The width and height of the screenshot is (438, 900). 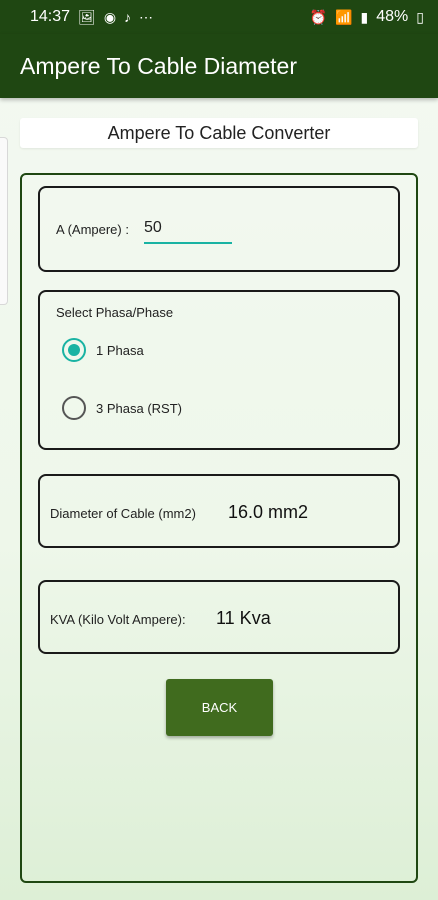 I want to click on app-title: Ampere To Cable Diameter, so click(x=158, y=65).